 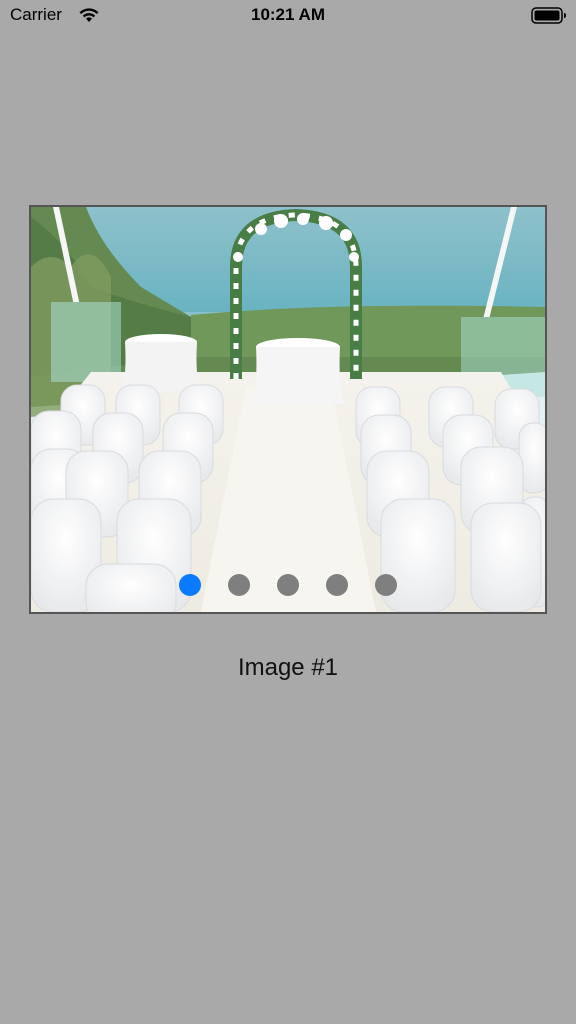 I want to click on battery-icon, so click(x=548, y=15).